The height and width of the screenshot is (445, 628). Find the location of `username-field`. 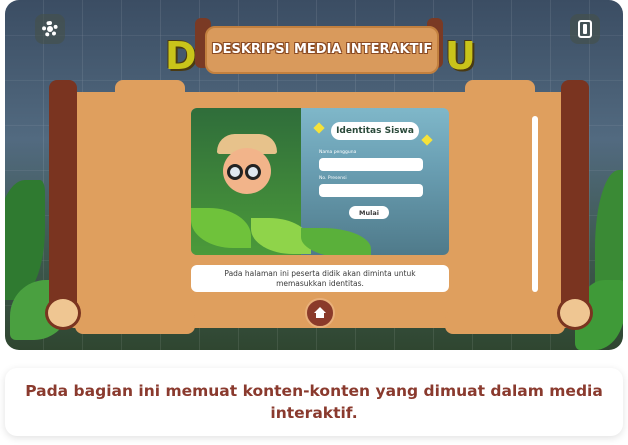

username-field is located at coordinates (371, 164).